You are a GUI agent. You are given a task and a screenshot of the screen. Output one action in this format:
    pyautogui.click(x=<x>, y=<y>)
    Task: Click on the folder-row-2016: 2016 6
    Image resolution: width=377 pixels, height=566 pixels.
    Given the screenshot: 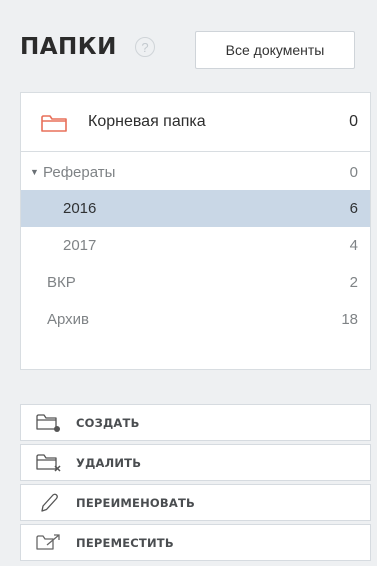 What is the action you would take?
    pyautogui.click(x=195, y=208)
    